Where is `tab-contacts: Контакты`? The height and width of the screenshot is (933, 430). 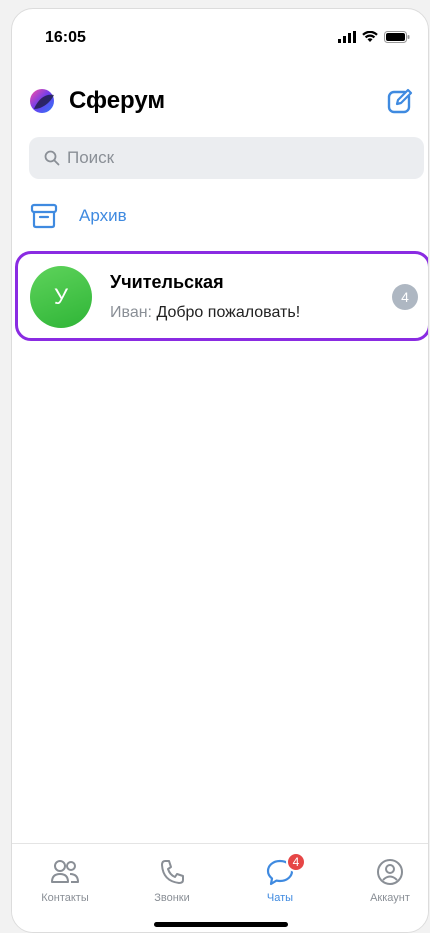 tab-contacts: Контакты is located at coordinates (65, 881).